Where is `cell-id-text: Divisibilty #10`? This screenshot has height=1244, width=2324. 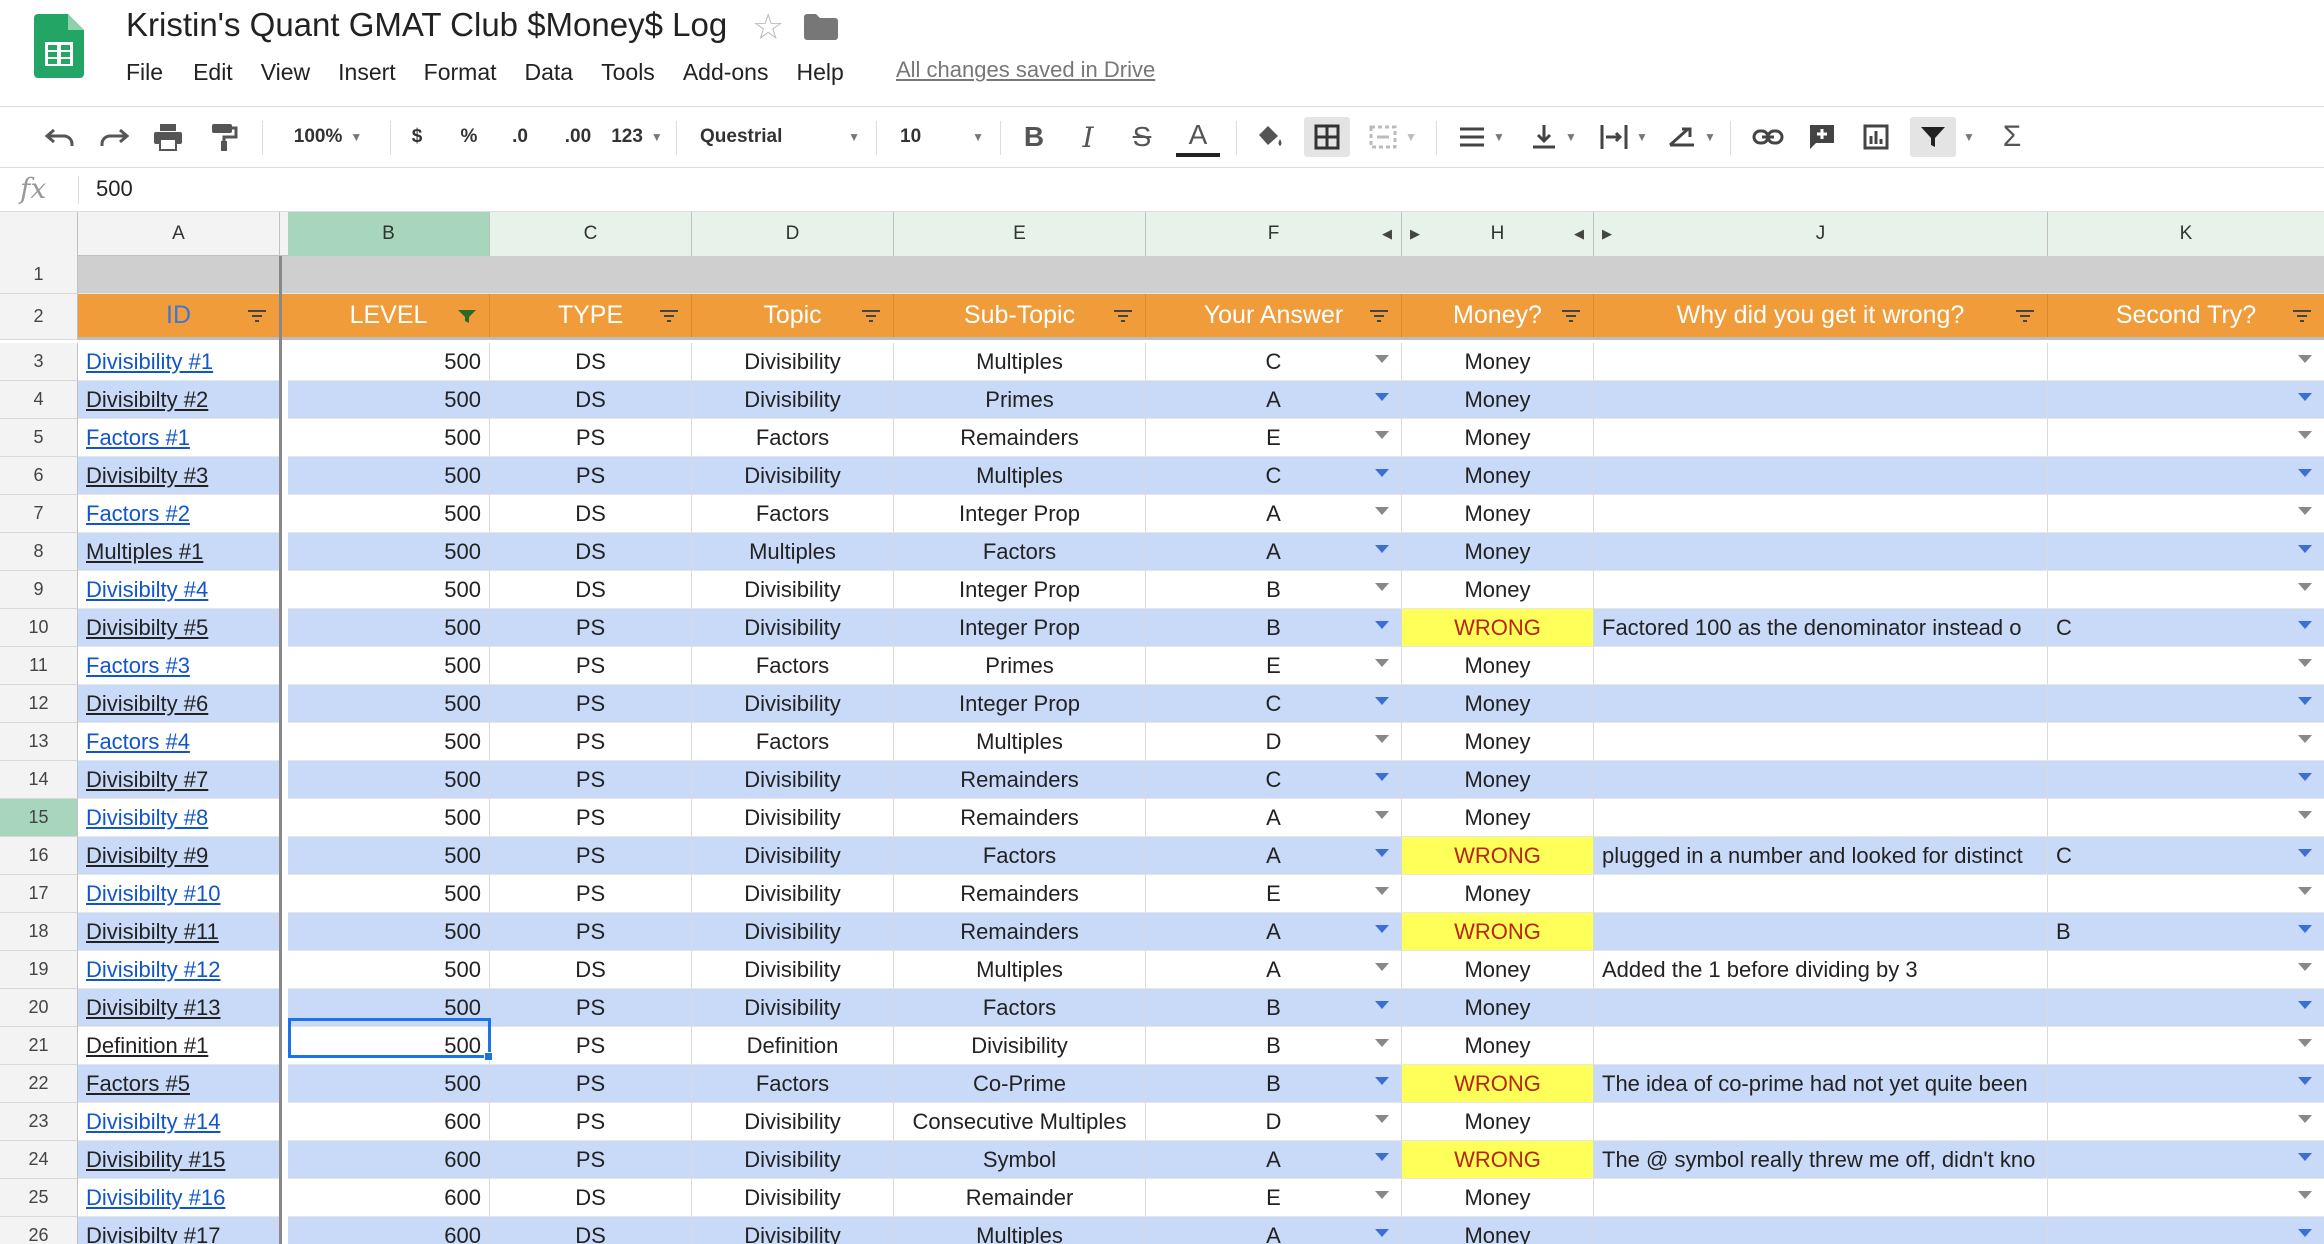
cell-id-text: Divisibilty #10 is located at coordinates (153, 894).